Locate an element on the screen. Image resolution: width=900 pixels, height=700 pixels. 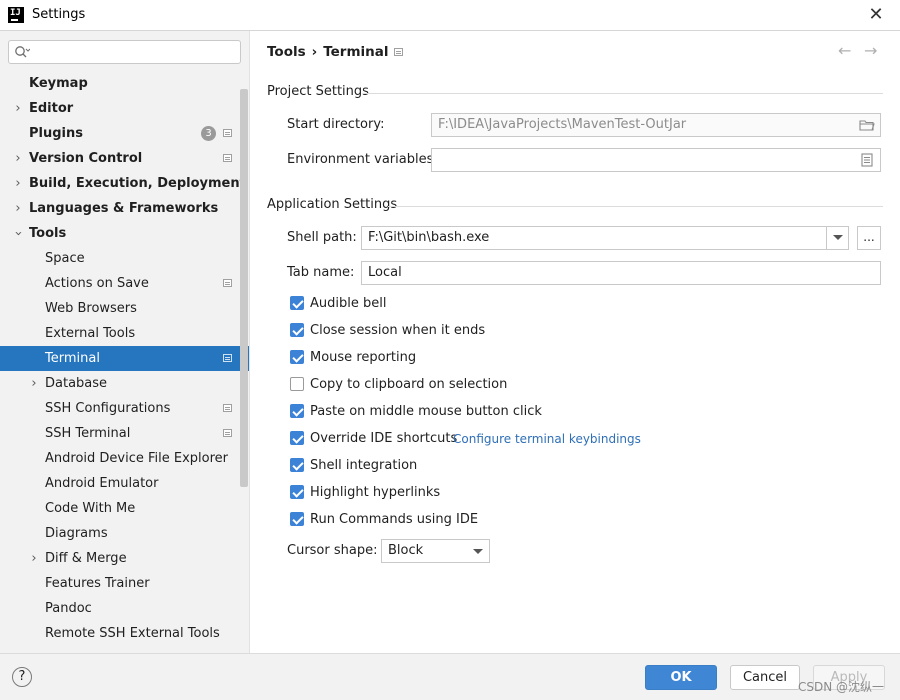
cursor-shape-select: Block is located at coordinates (435, 551).